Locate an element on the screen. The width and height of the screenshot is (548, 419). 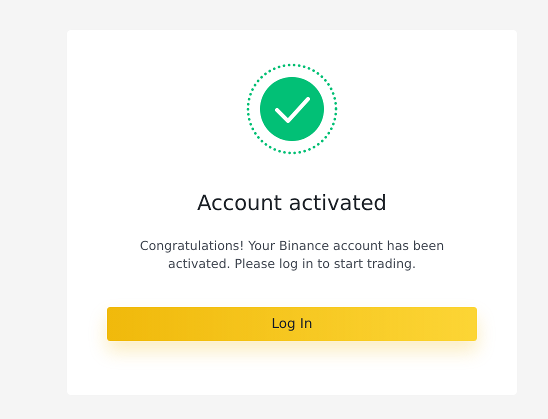
login-button: Log In is located at coordinates (292, 324).